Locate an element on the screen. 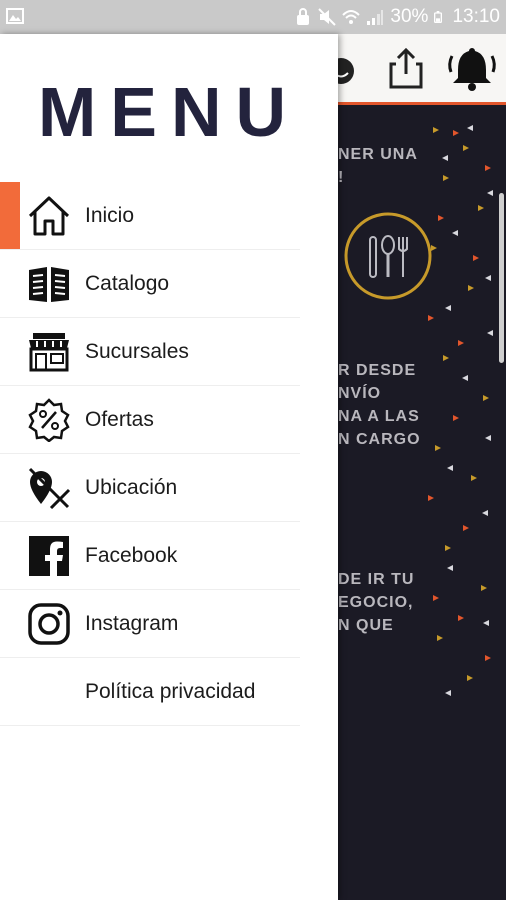 This screenshot has height=900, width=506. cutlery-icon is located at coordinates (388, 256).